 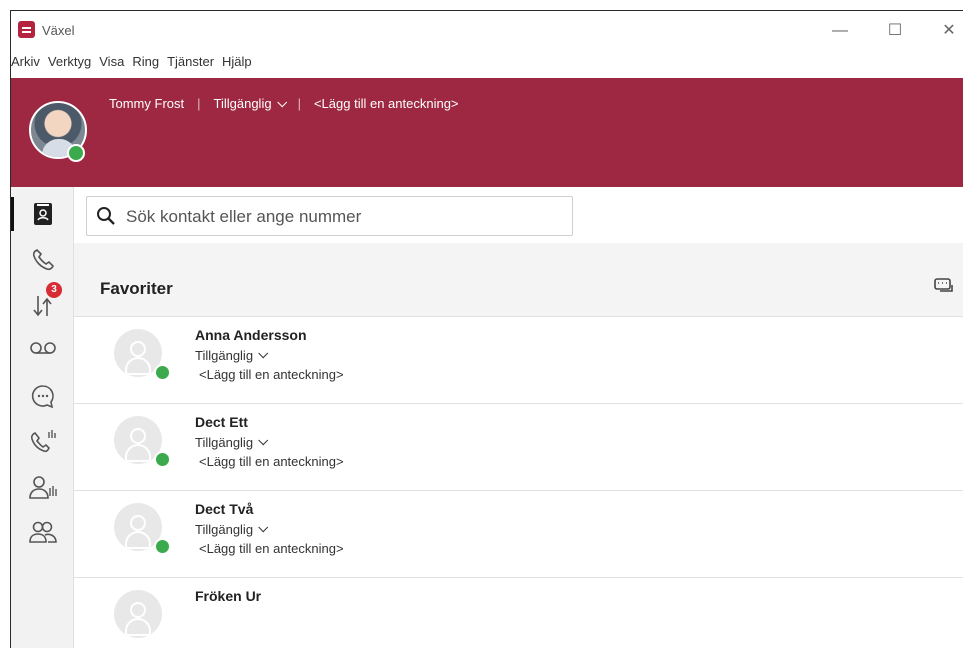 I want to click on nav-calls, so click(x=42, y=260).